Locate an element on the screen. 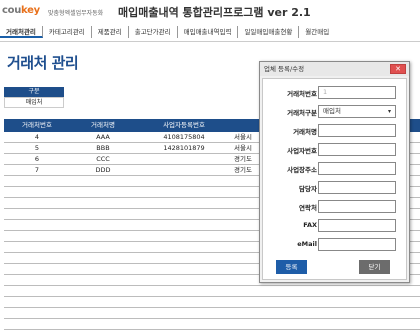 This screenshot has width=420, height=330. field-vendor-name: 거래처명 is located at coordinates (335, 131).